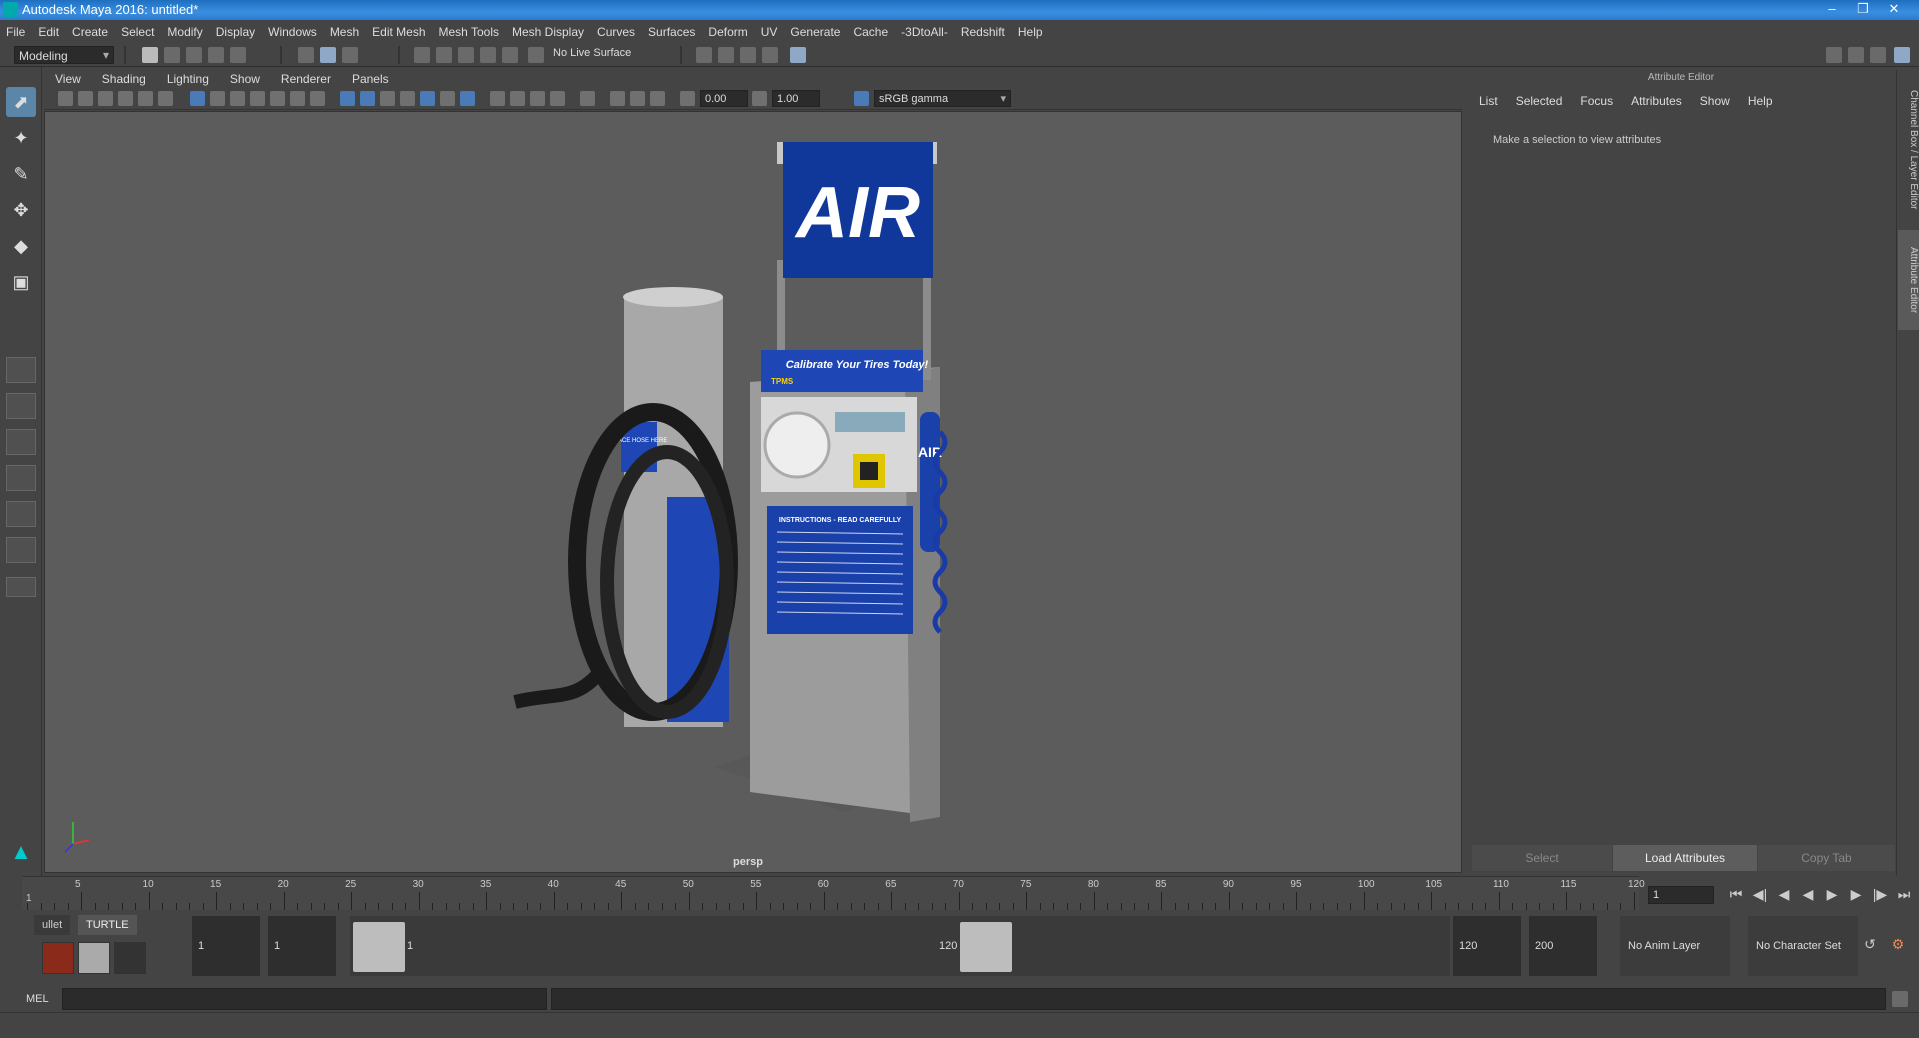 Image resolution: width=1919 pixels, height=1038 pixels. Describe the element at coordinates (1784, 894) in the screenshot. I see `step-back-frame-icon: ◀` at that location.